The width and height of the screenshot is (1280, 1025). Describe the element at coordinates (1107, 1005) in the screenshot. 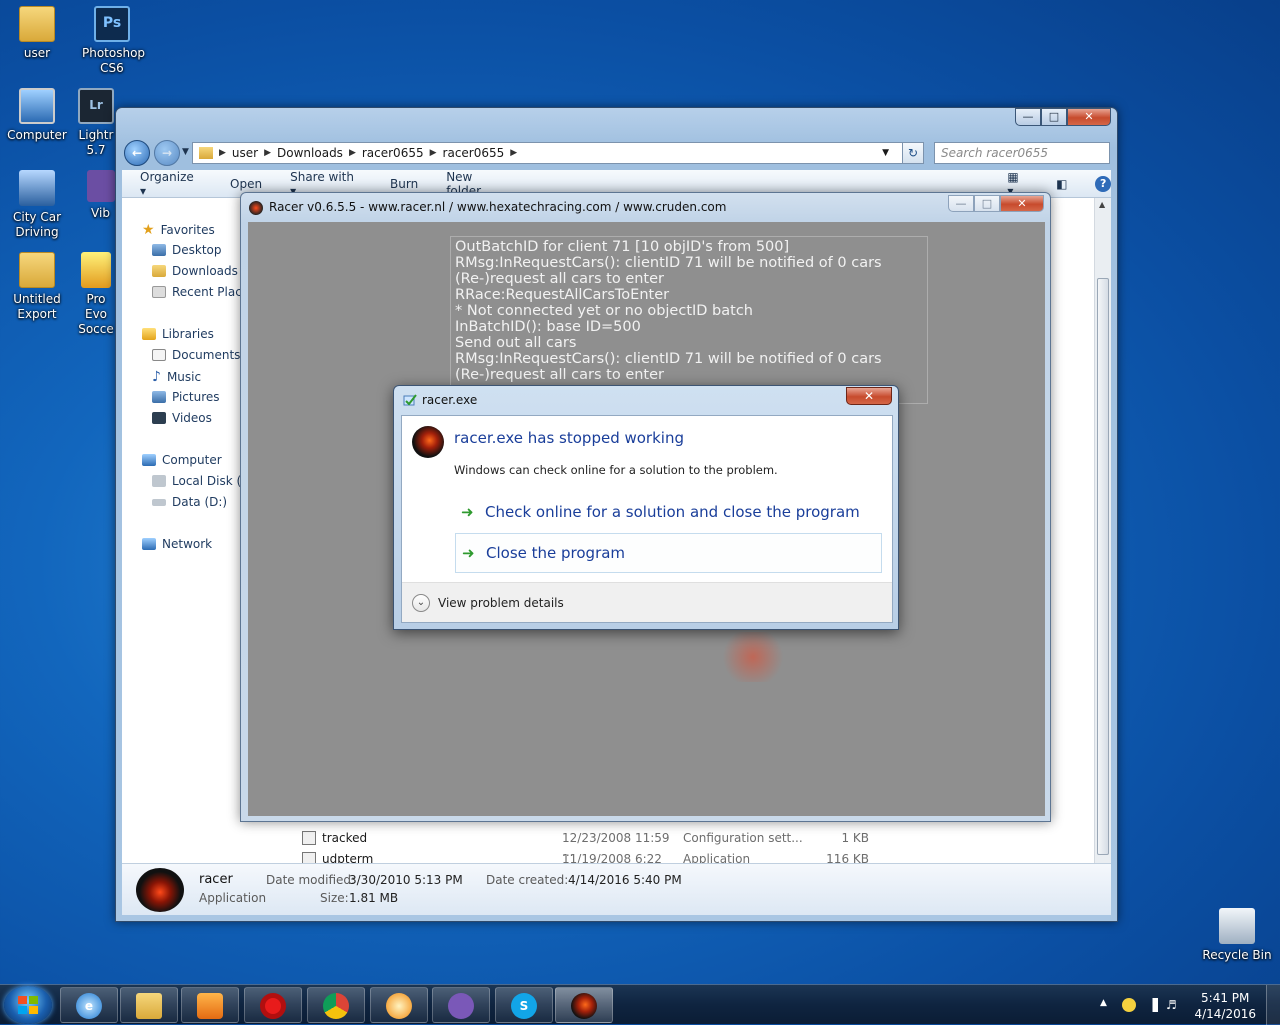

I see `show-hidden-icons: ▲` at that location.